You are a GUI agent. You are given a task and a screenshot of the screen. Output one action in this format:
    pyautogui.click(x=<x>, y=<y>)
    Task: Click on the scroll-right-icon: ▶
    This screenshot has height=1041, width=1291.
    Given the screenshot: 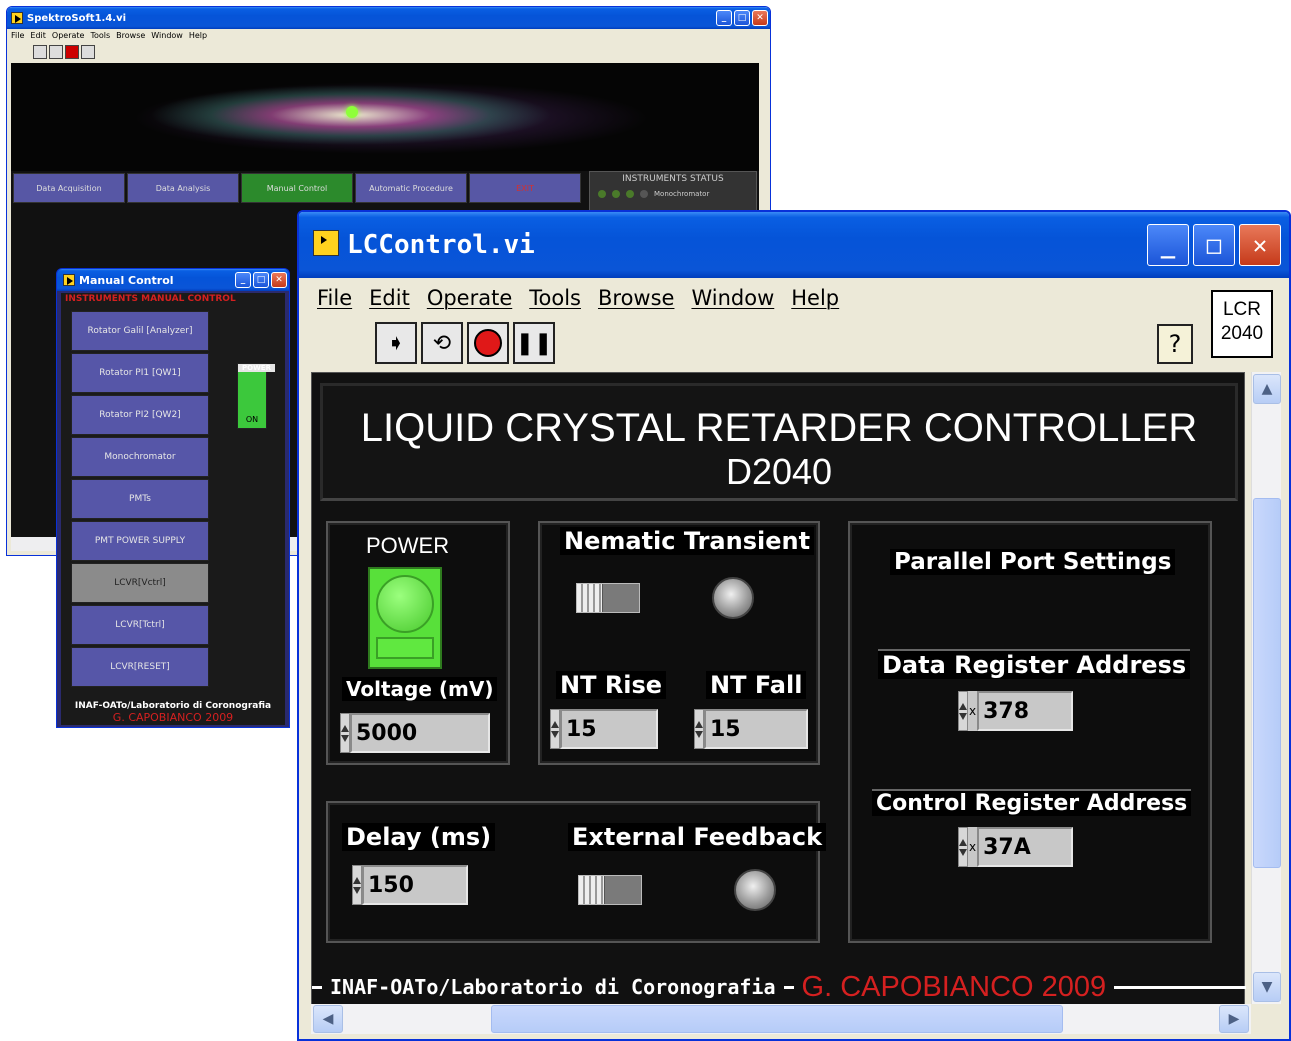 What is the action you would take?
    pyautogui.click(x=1234, y=1019)
    